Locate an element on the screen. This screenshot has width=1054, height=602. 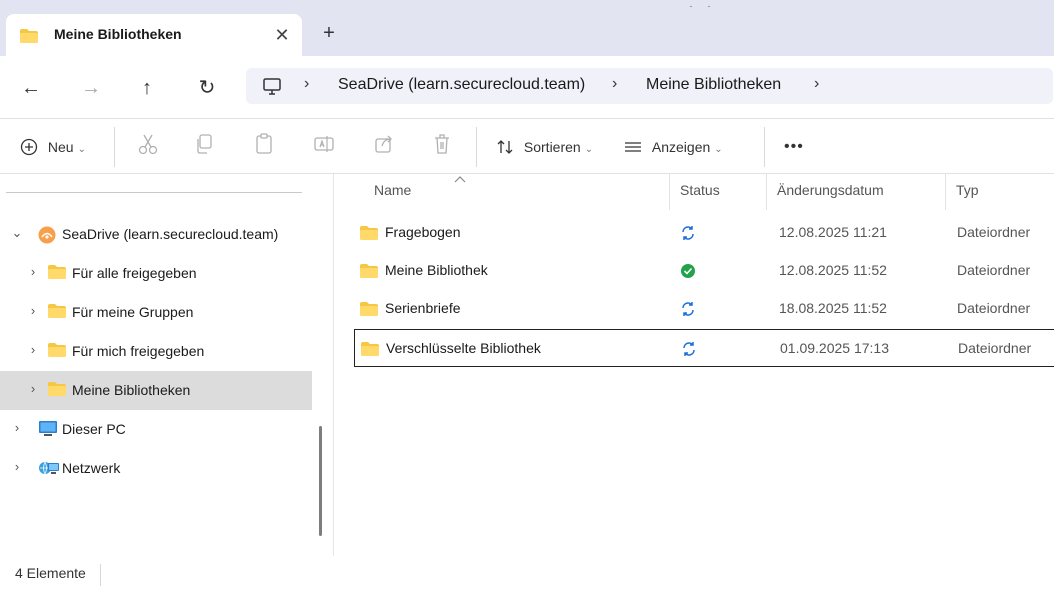
copy-button is located at coordinates (204, 147).